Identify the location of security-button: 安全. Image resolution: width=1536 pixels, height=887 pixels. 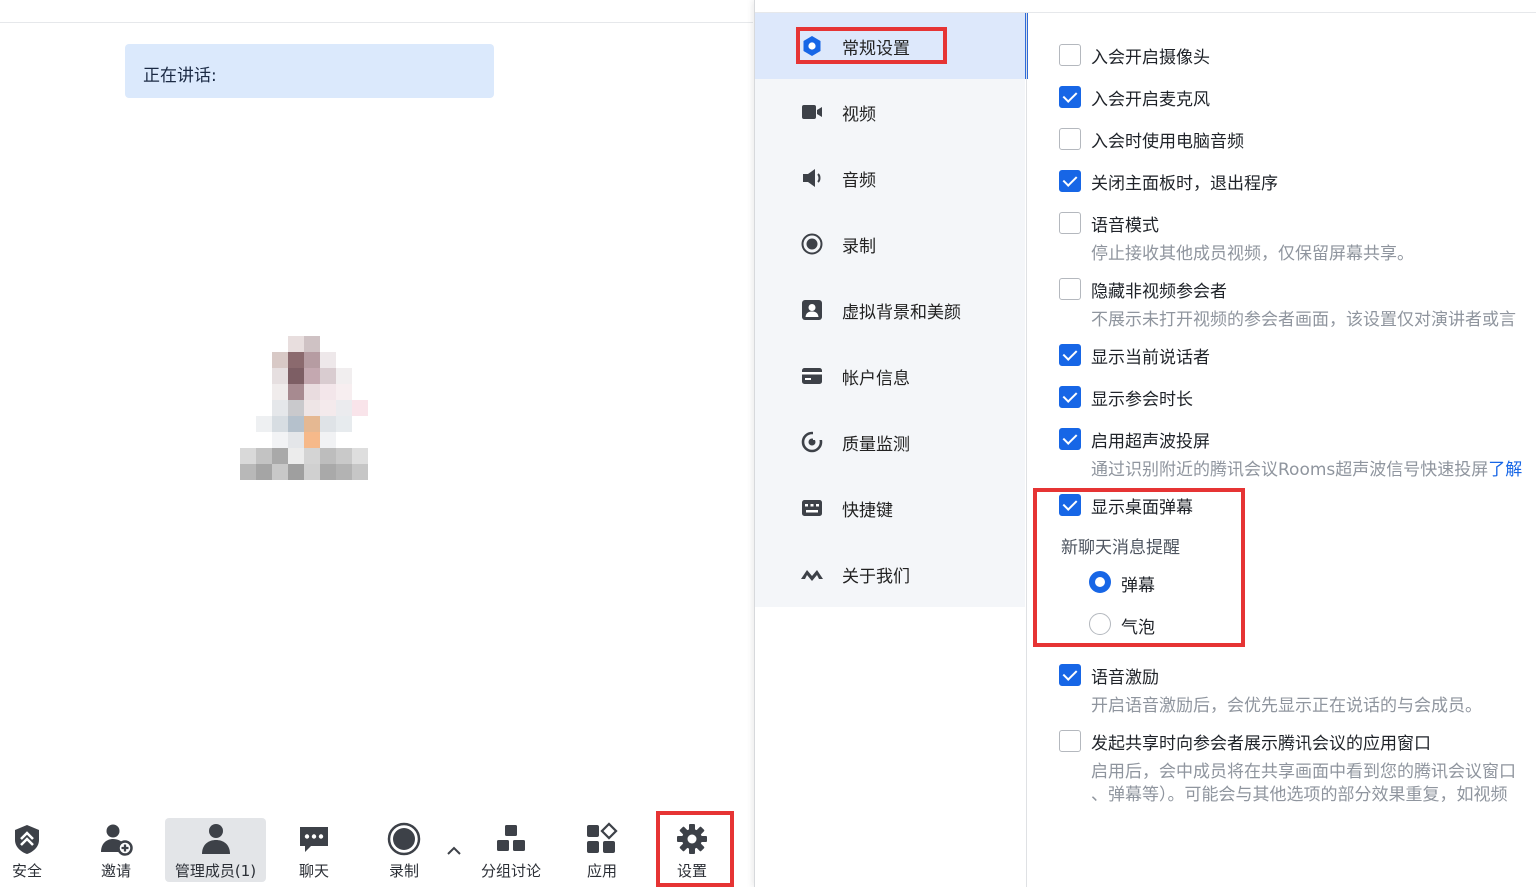
(35, 850).